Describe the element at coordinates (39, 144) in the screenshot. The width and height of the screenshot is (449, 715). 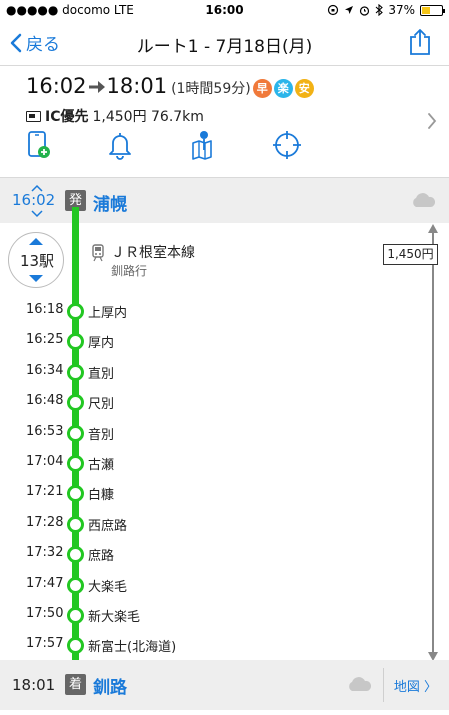
I see `phone-add-icon` at that location.